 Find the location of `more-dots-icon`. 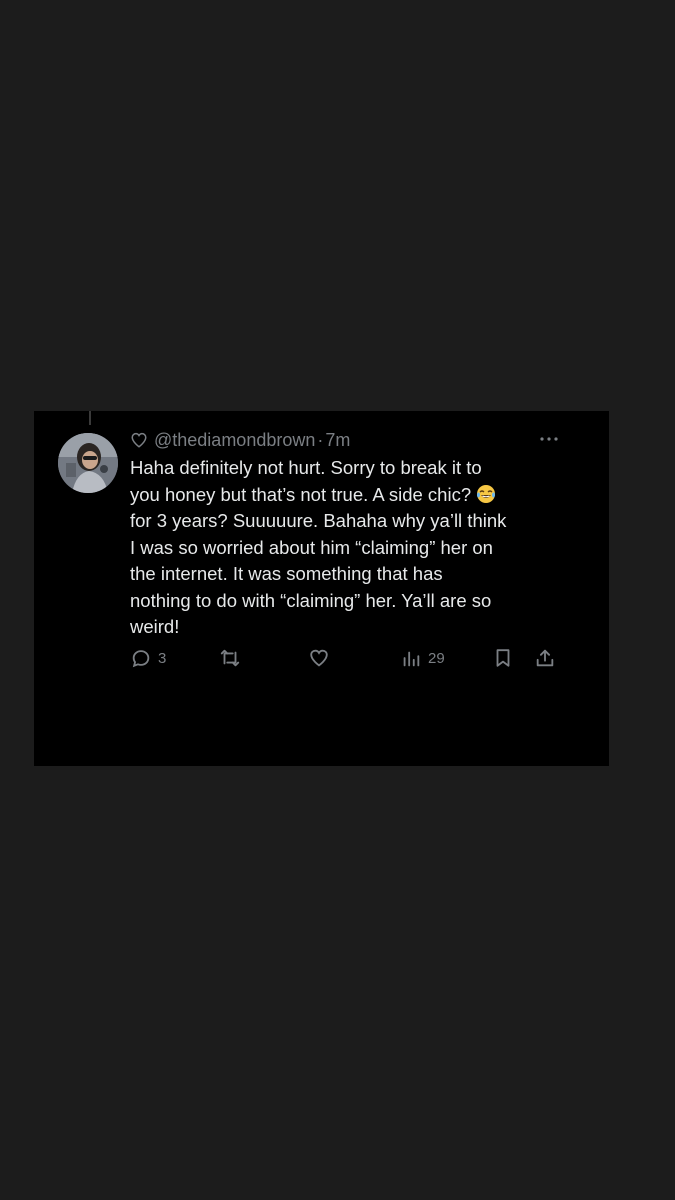

more-dots-icon is located at coordinates (549, 439).